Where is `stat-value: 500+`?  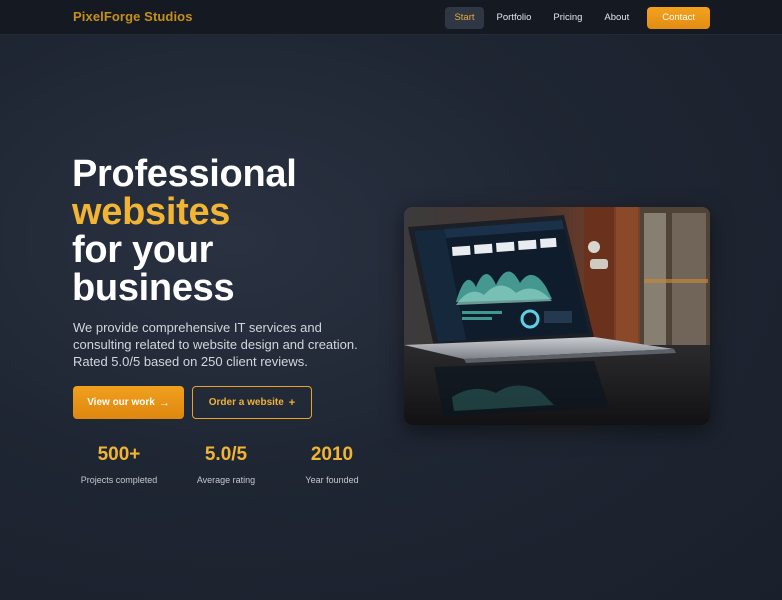 stat-value: 500+ is located at coordinates (119, 454).